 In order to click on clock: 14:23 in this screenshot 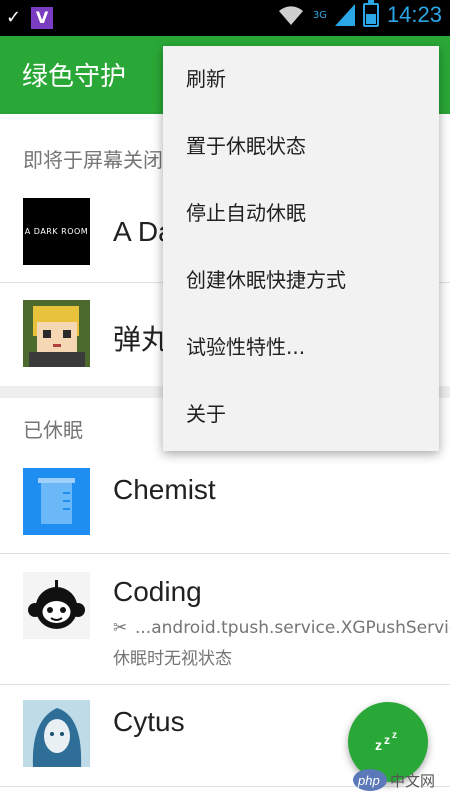, I will do `click(414, 14)`.